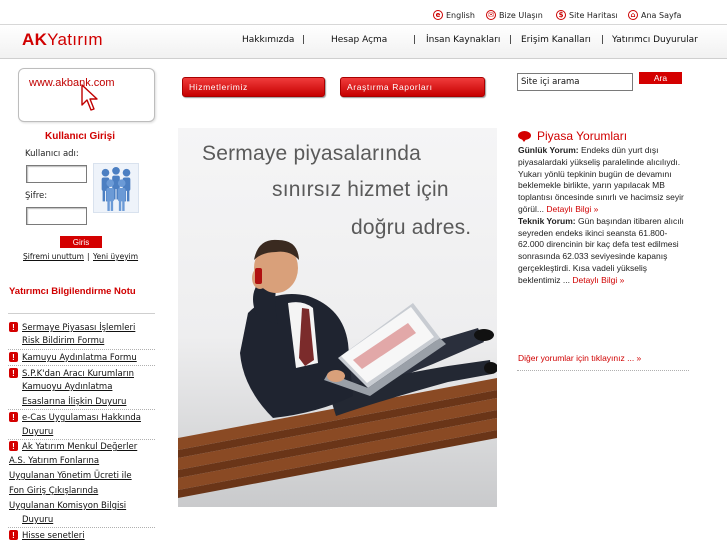 The image size is (727, 545). I want to click on search-button: Ara, so click(660, 78).